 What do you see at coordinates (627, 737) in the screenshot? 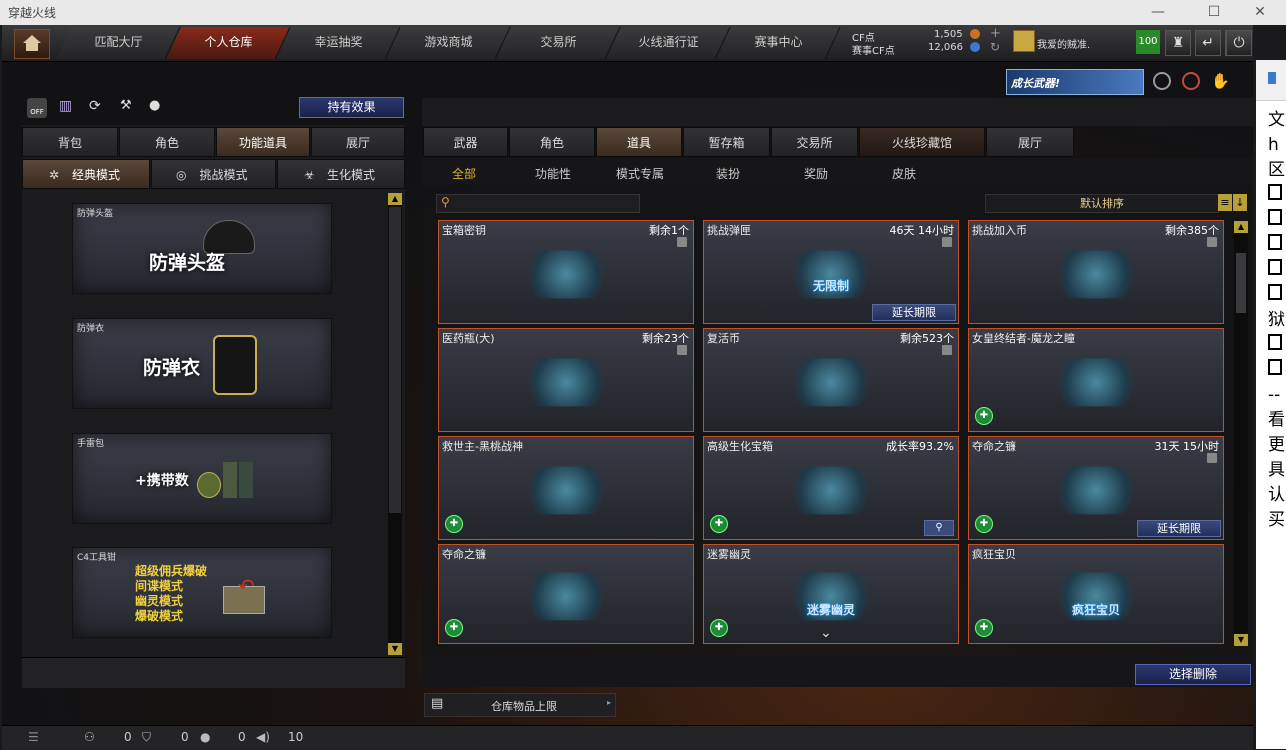
I see `status-bar: ☰ ⚇ 0 ⛉ 0 ● 0 ◀) 10` at bounding box center [627, 737].